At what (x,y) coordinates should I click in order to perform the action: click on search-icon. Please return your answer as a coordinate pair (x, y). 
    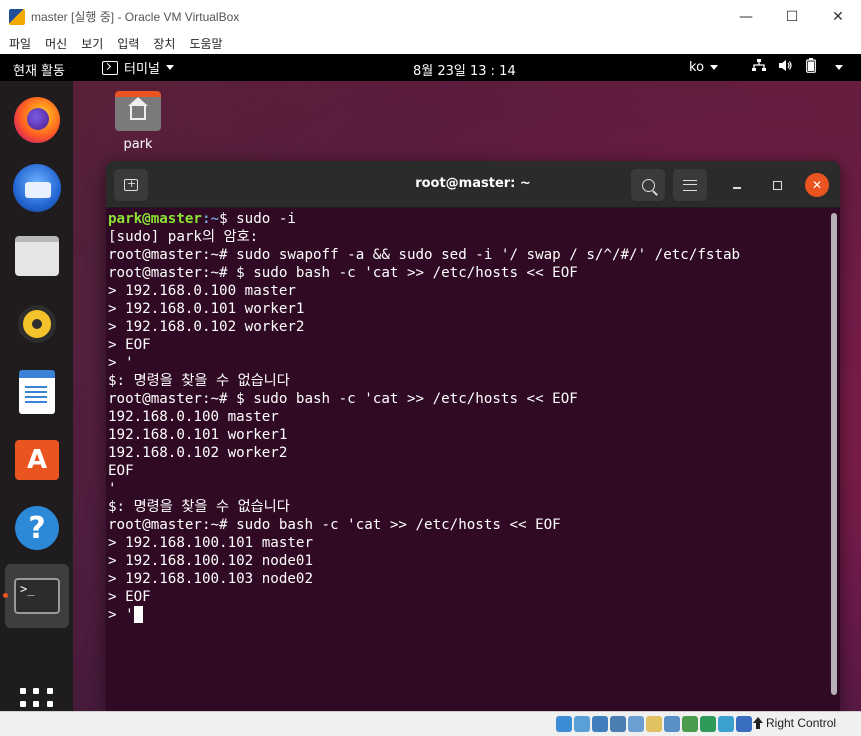
    Looking at the image, I should click on (648, 185).